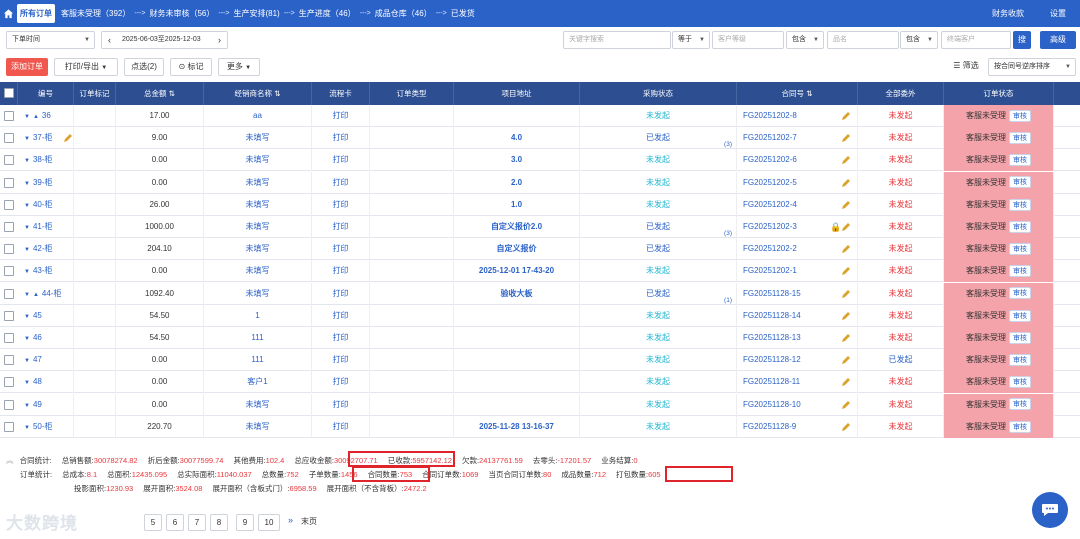 This screenshot has width=1080, height=539. I want to click on contract-link: FG20251202-4, so click(770, 204).